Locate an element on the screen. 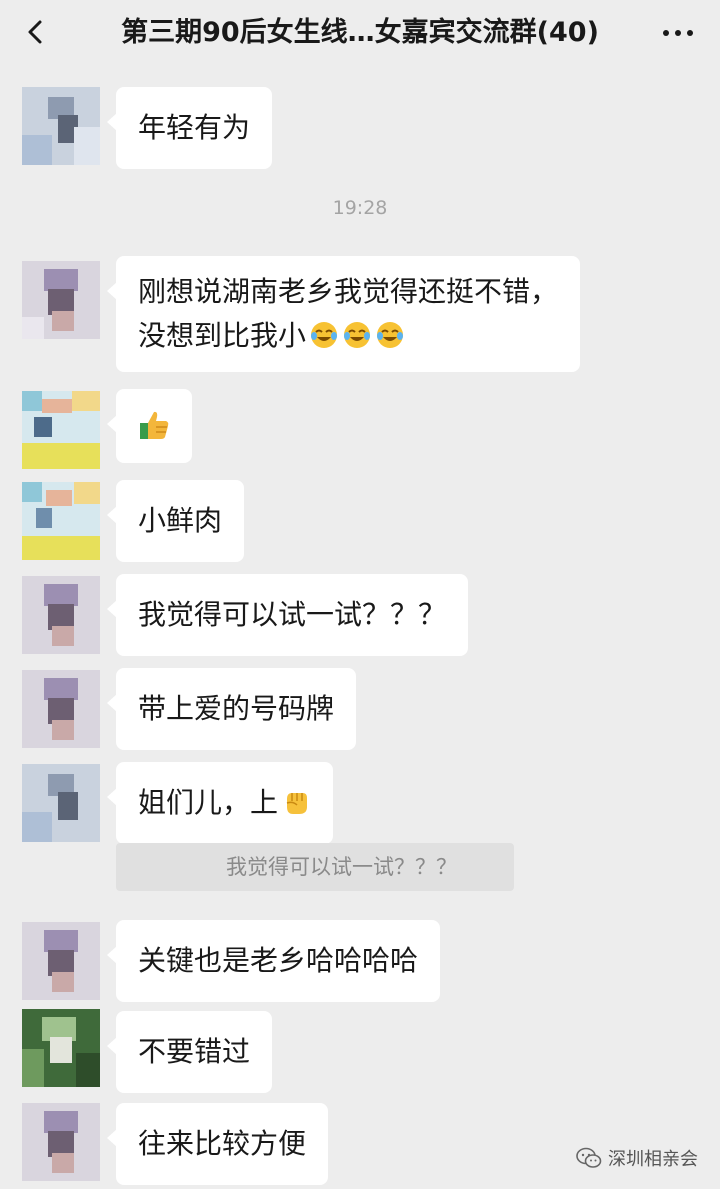 The image size is (720, 1189). message-text: 姐们儿，上 is located at coordinates (208, 802).